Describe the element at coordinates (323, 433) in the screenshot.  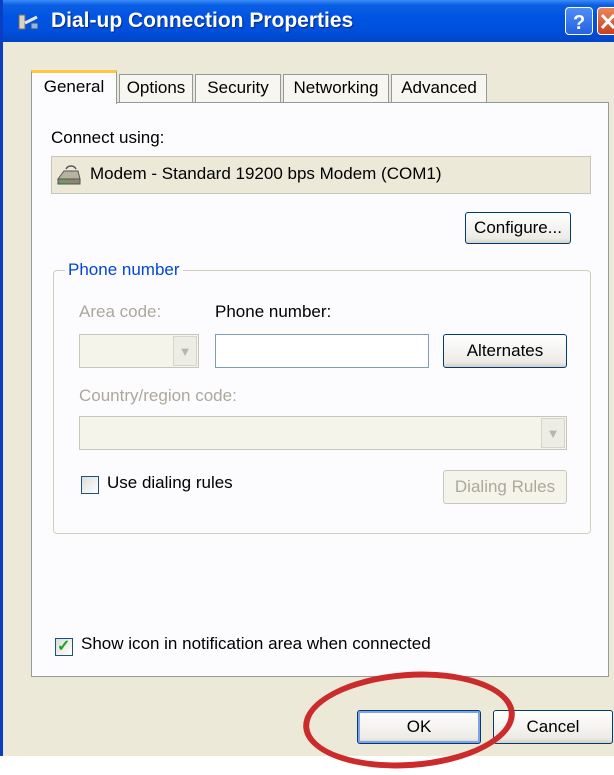
I see `country-region-combo: ▼` at that location.